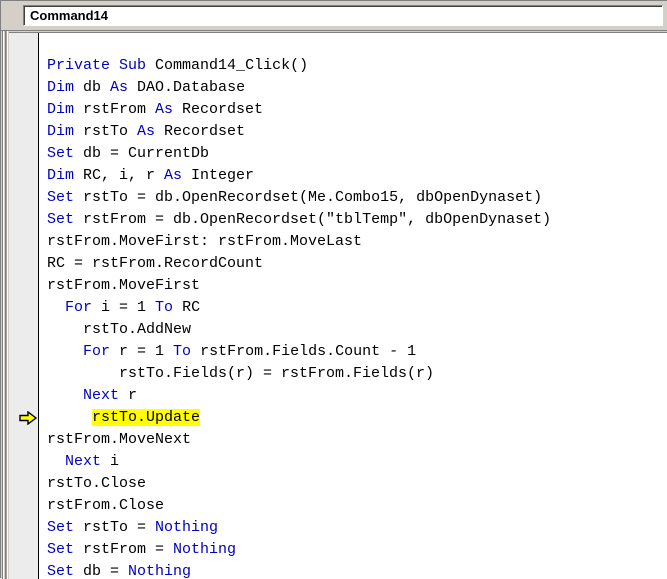 The width and height of the screenshot is (667, 579). What do you see at coordinates (110, 461) in the screenshot?
I see `code-identifier: i` at bounding box center [110, 461].